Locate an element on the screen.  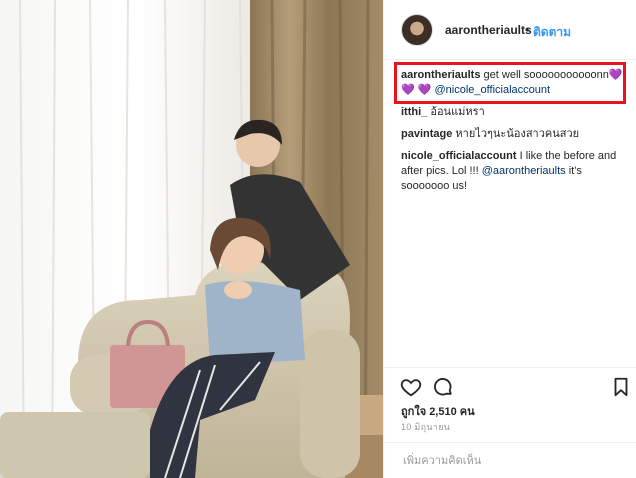
header-username: aarontheriaults is located at coordinates (488, 30).